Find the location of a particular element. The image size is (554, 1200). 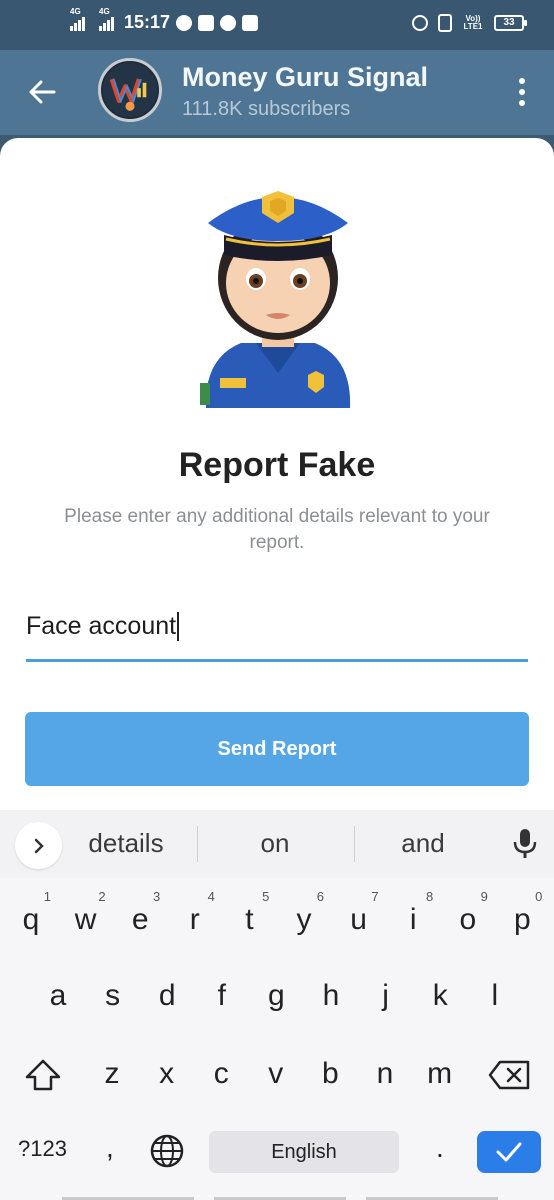

more-options-icon is located at coordinates (522, 92).